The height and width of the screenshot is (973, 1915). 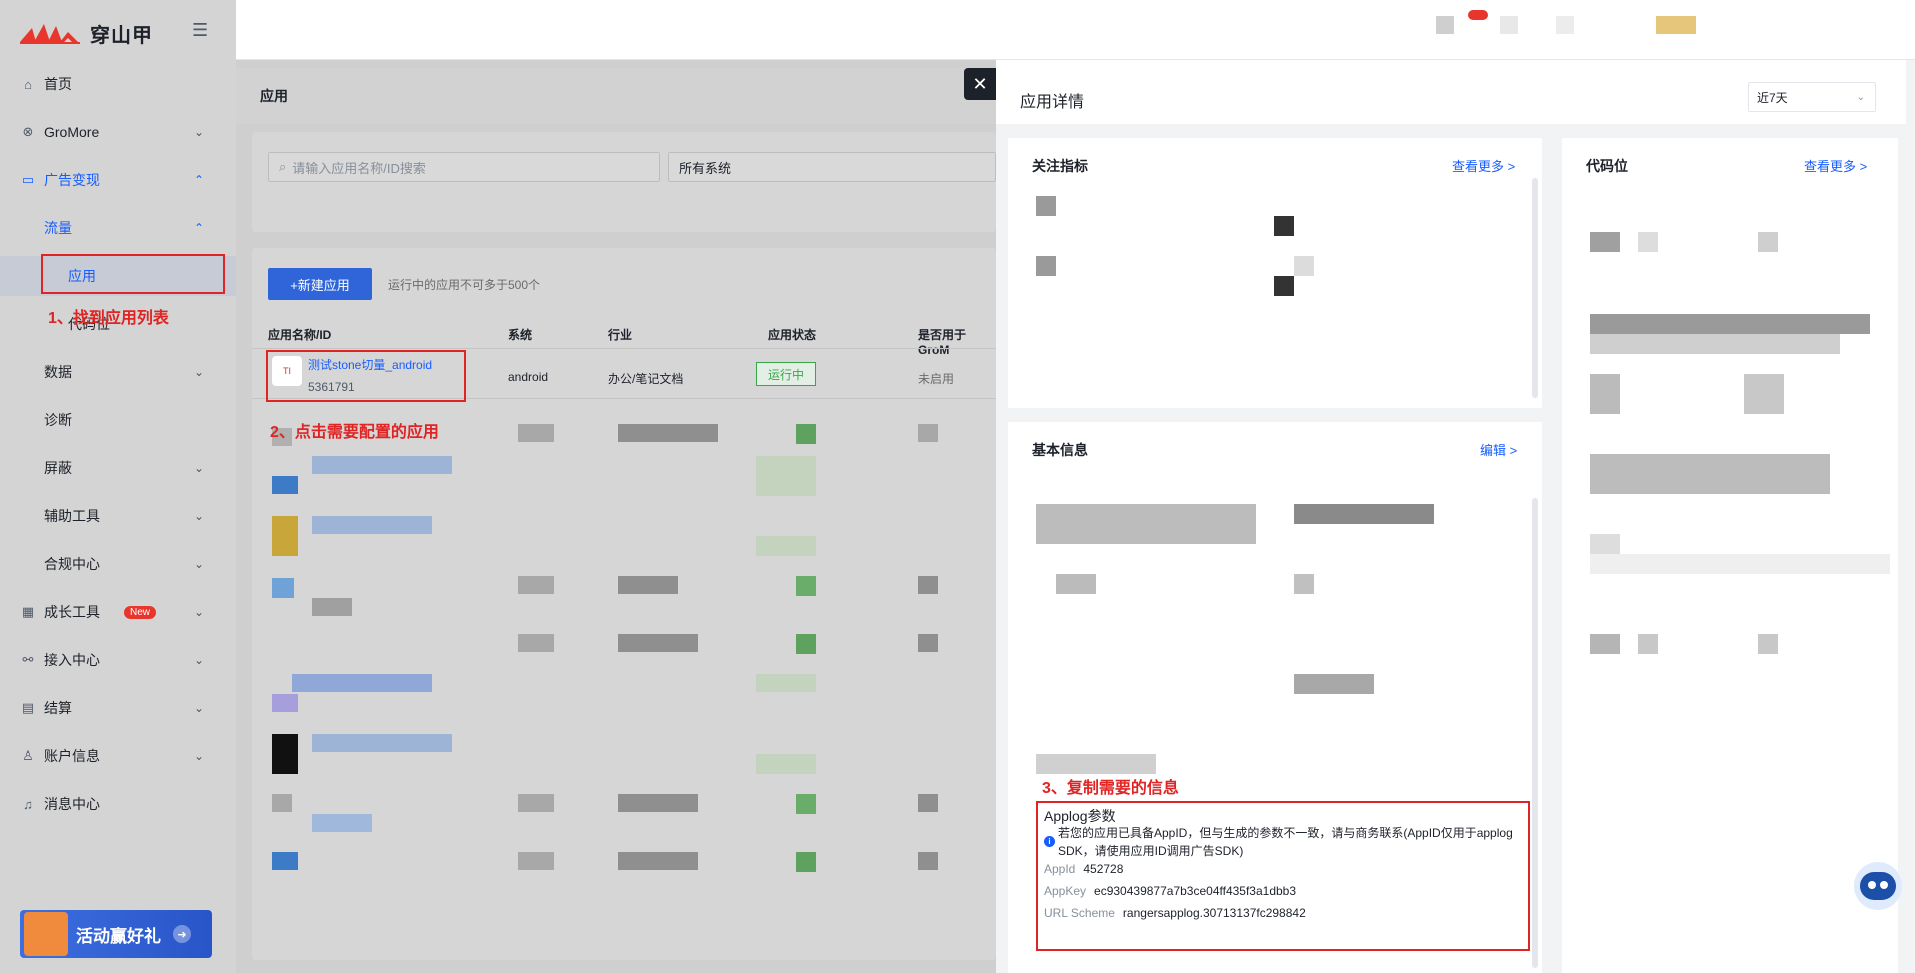 What do you see at coordinates (118, 612) in the screenshot?
I see `nav-growth-tools: ▦ 成长工具 New ⌄` at bounding box center [118, 612].